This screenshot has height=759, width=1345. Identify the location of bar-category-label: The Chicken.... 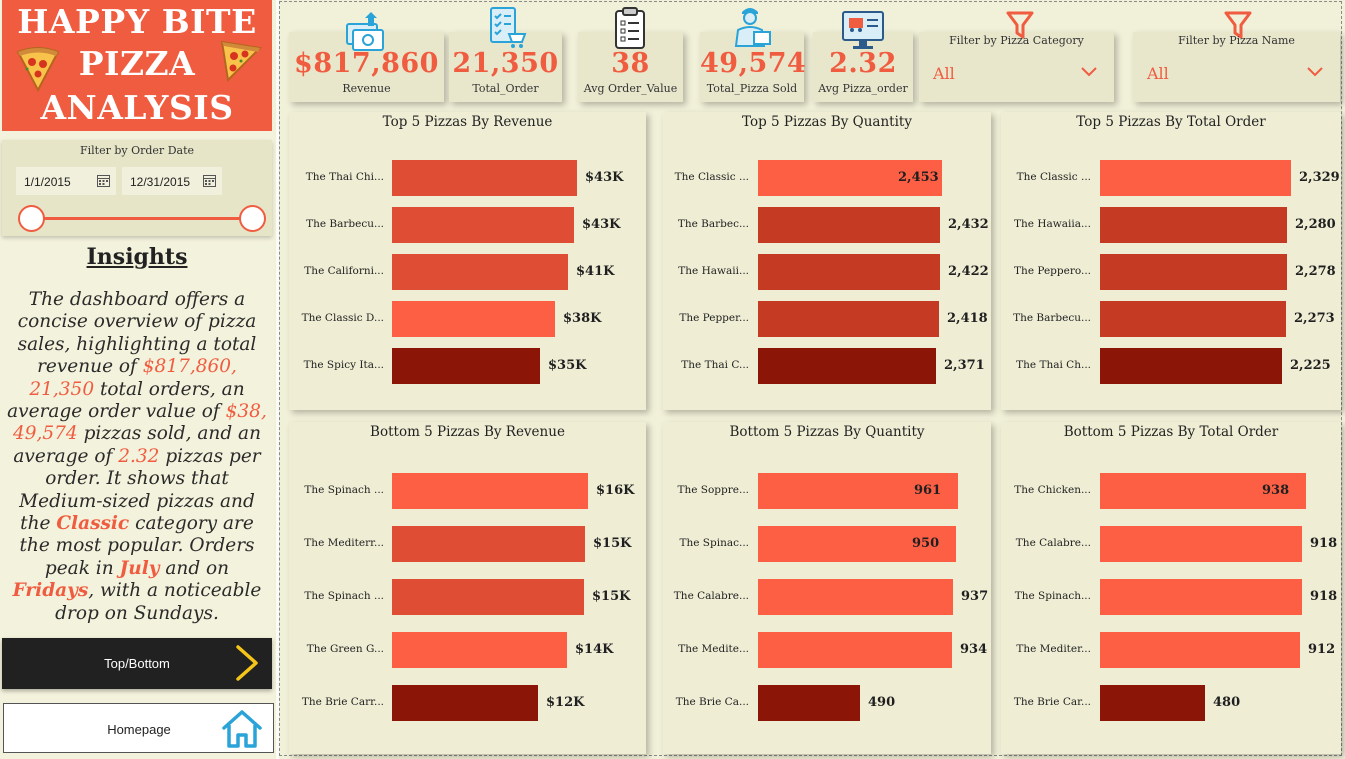
(1052, 490).